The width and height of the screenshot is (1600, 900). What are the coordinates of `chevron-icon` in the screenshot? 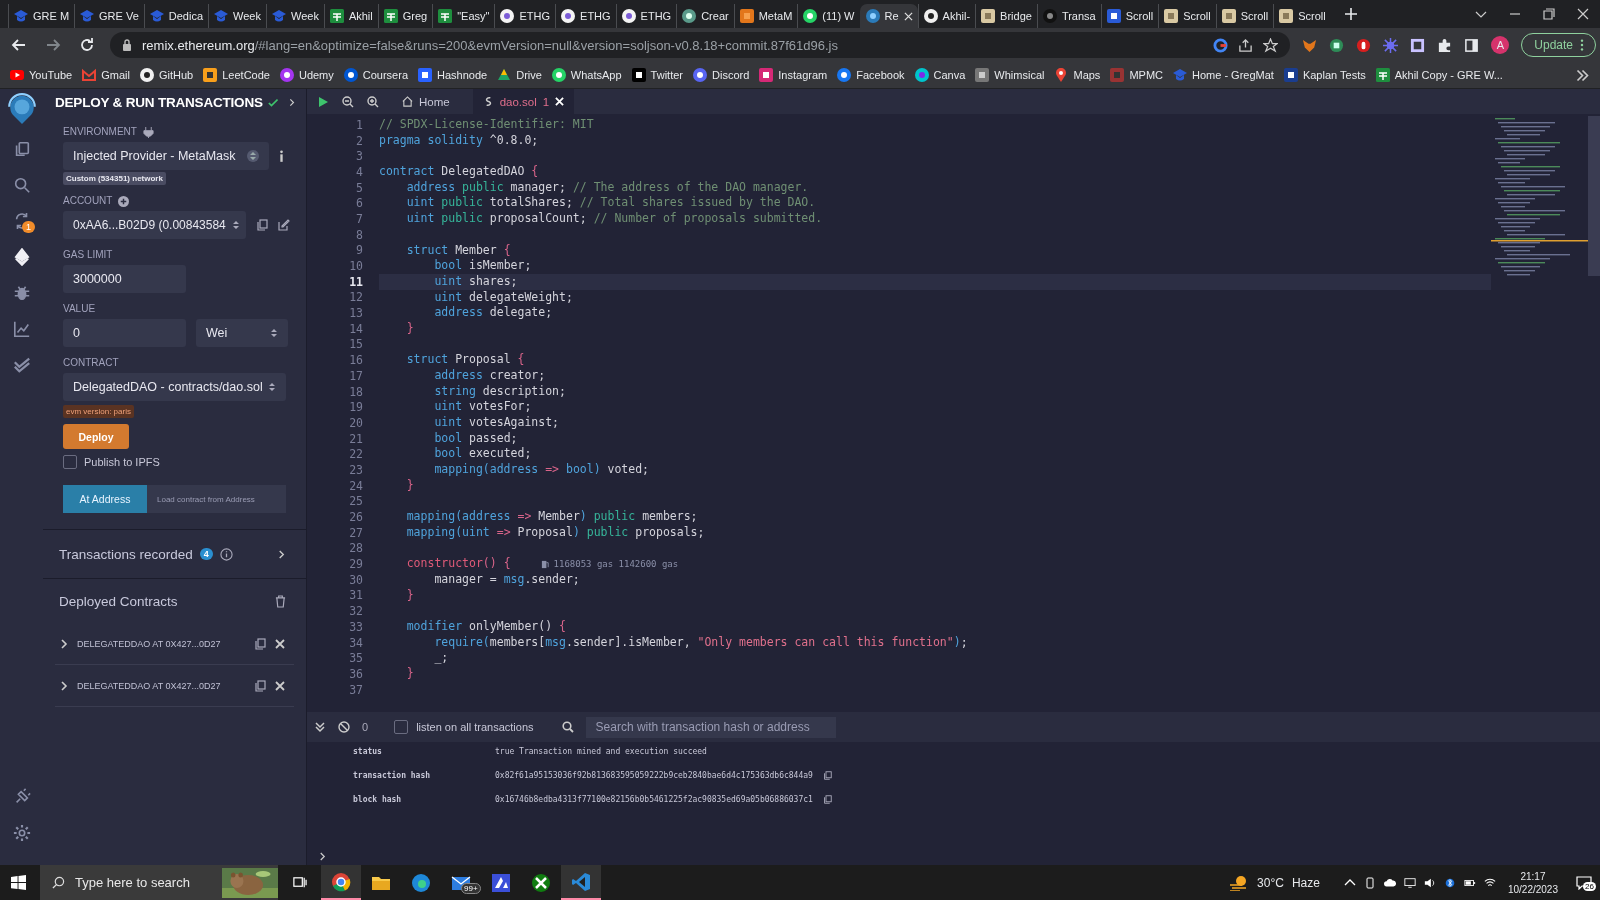 It's located at (1582, 75).